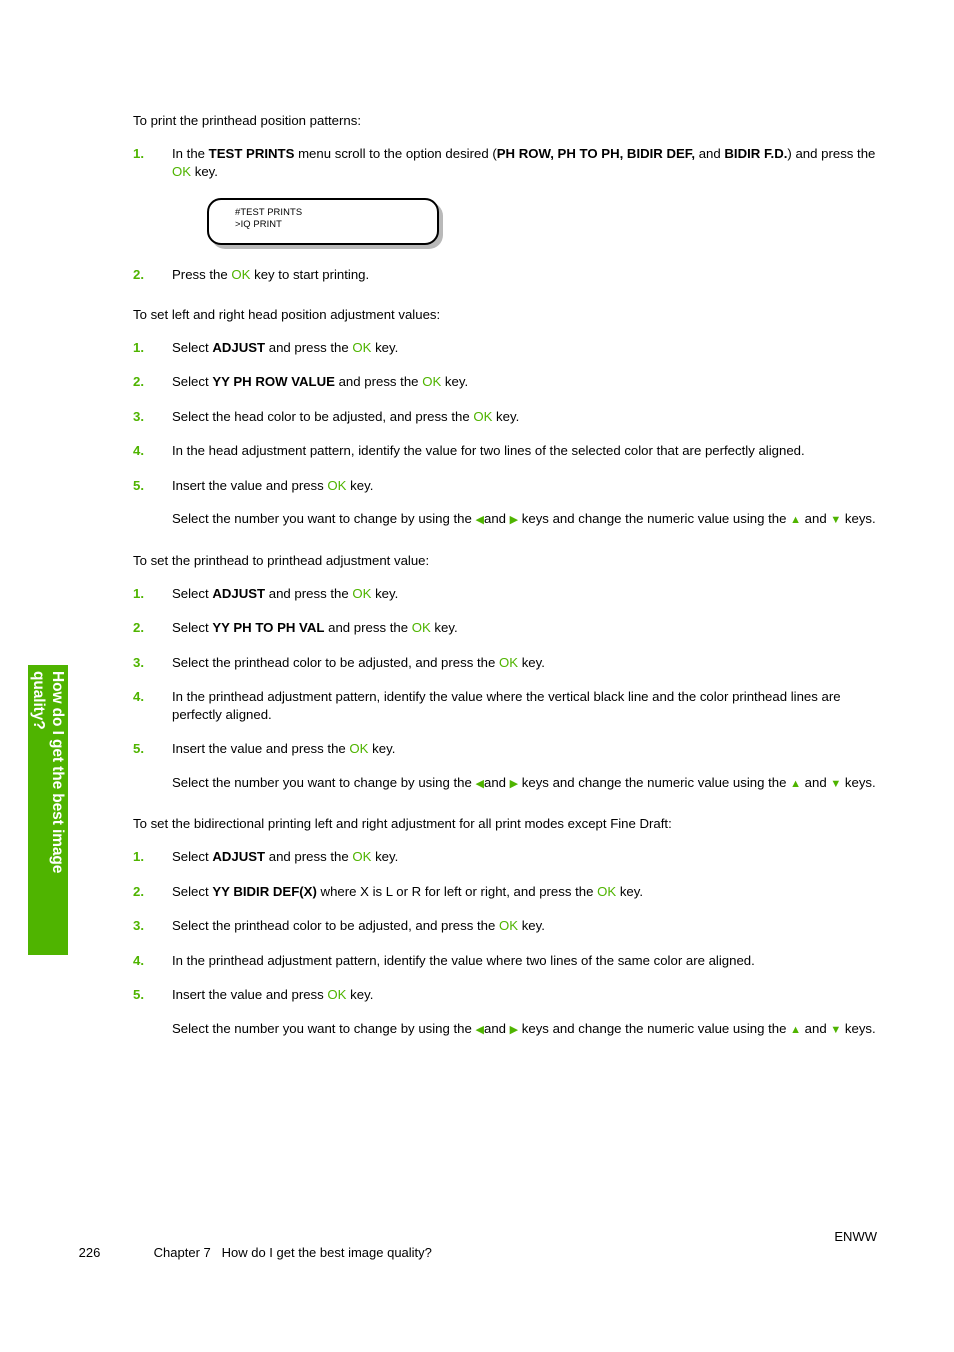 This screenshot has width=954, height=1352. I want to click on step-bold-run: PH ROW, PH TO PH, BIDIR DEF,, so click(596, 153).